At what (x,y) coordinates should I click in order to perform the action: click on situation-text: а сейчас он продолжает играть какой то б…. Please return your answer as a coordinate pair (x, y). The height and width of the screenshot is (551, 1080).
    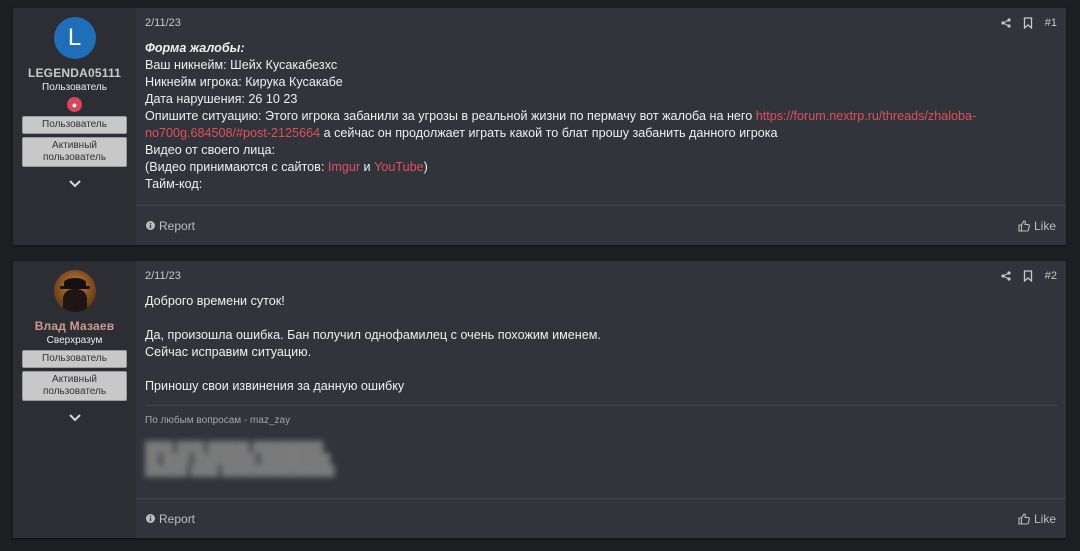
    Looking at the image, I should click on (549, 133).